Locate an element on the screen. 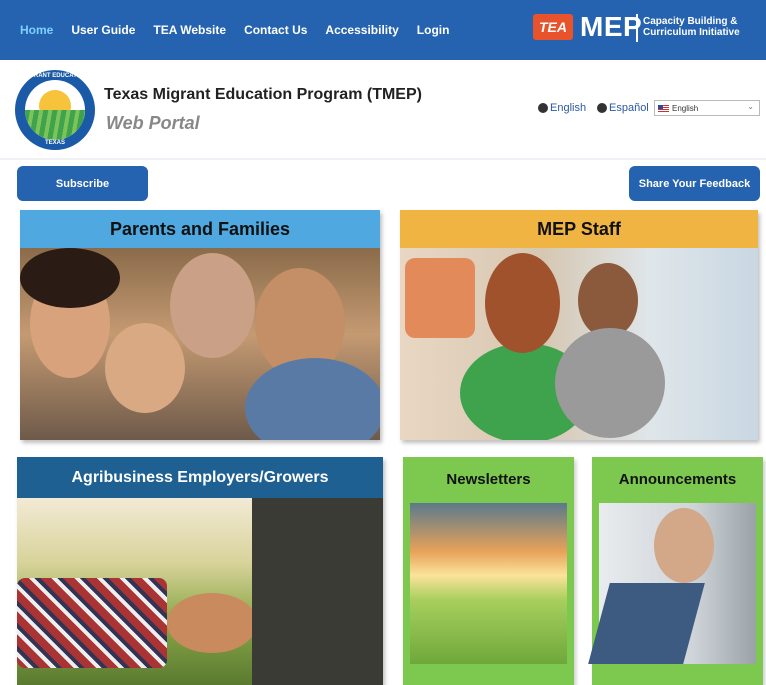 This screenshot has width=766, height=685. staff-photo is located at coordinates (579, 344).